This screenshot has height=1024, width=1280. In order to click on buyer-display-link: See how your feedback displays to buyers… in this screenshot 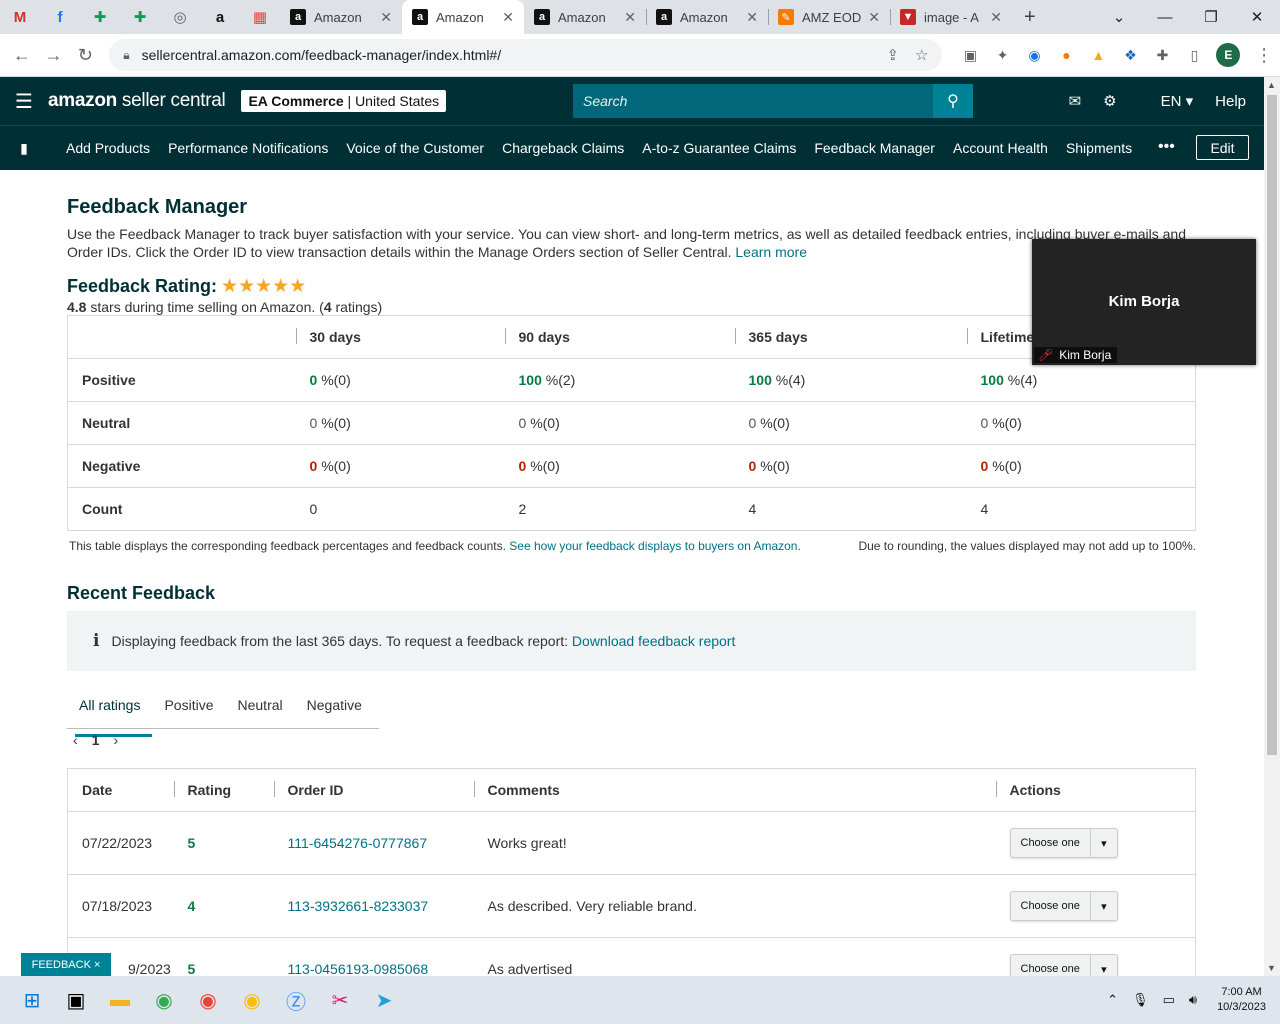, I will do `click(655, 546)`.